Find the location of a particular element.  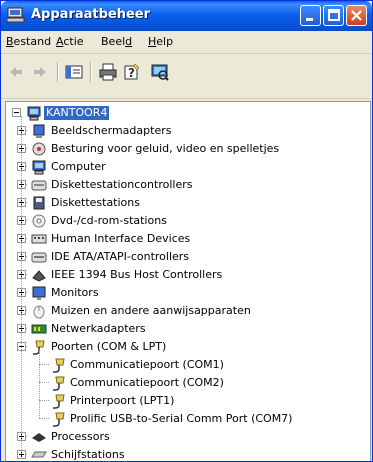

menu-actie: Actie is located at coordinates (70, 41).